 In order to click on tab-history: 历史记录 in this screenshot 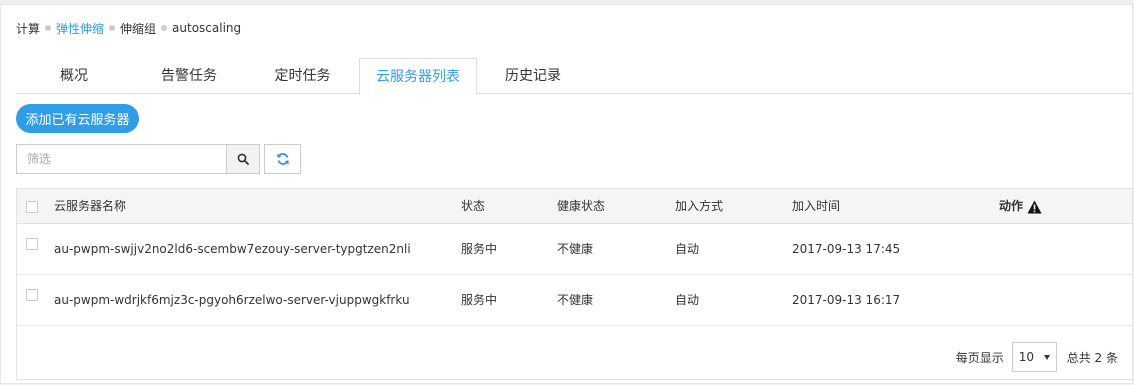, I will do `click(533, 76)`.